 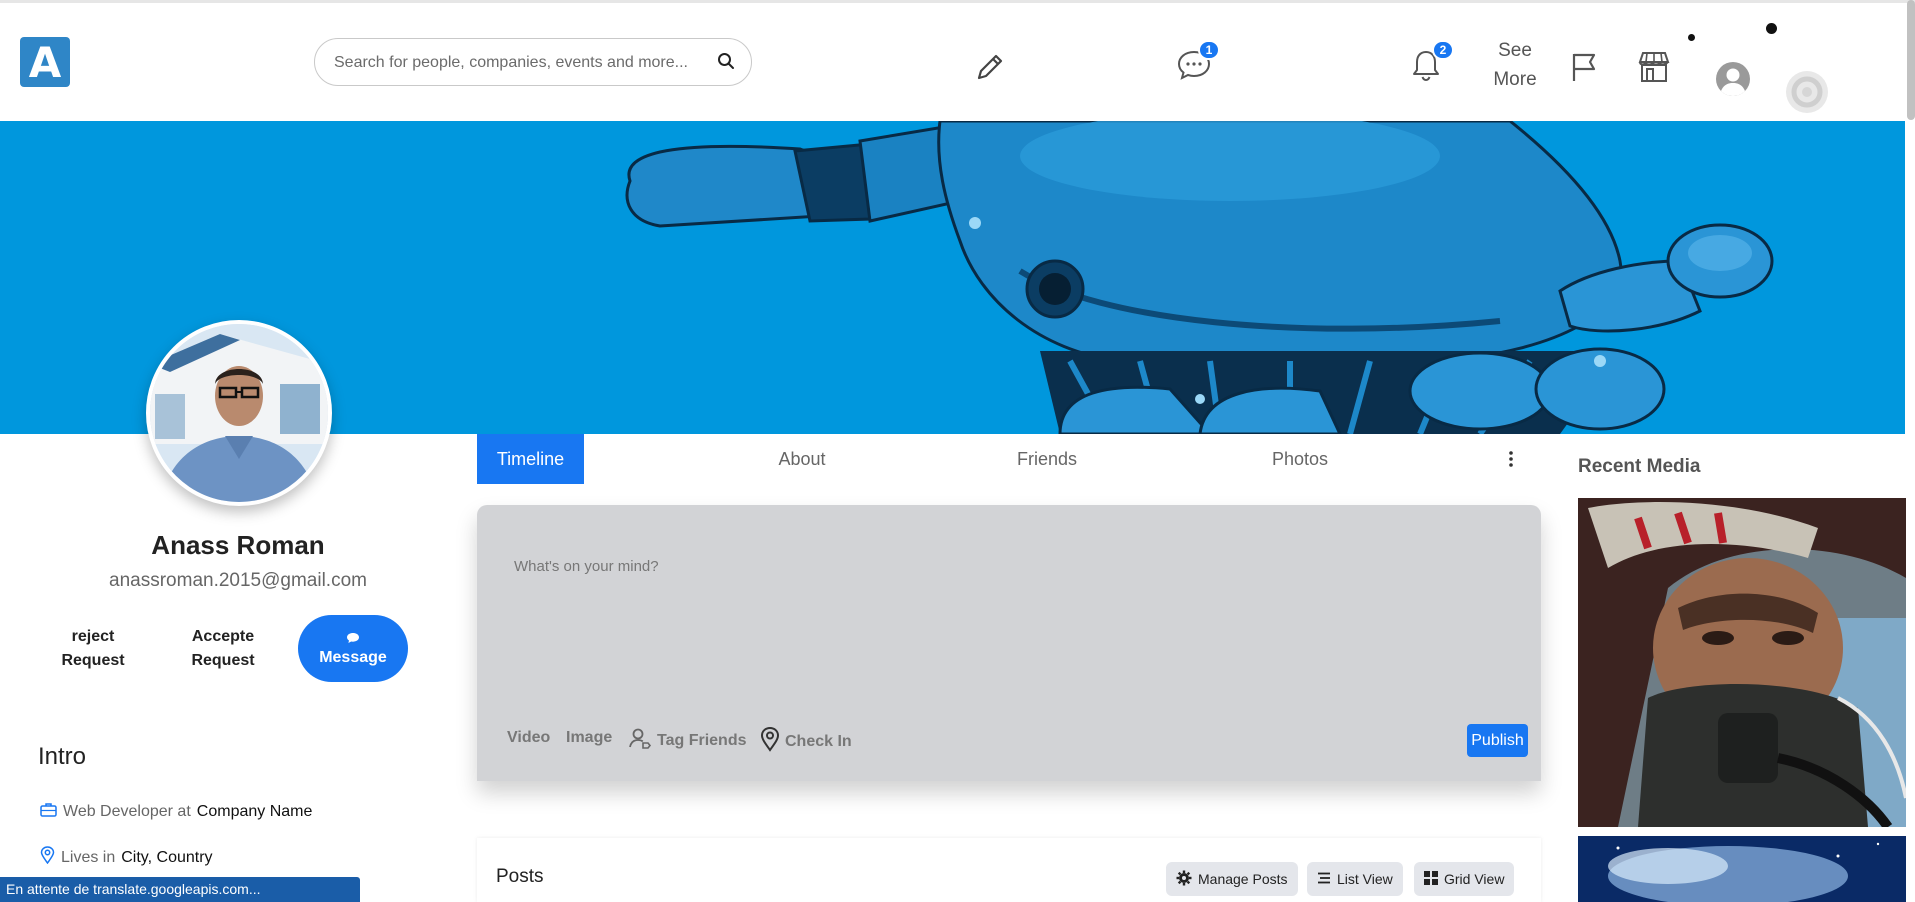 I want to click on image-label: Image, so click(x=589, y=737).